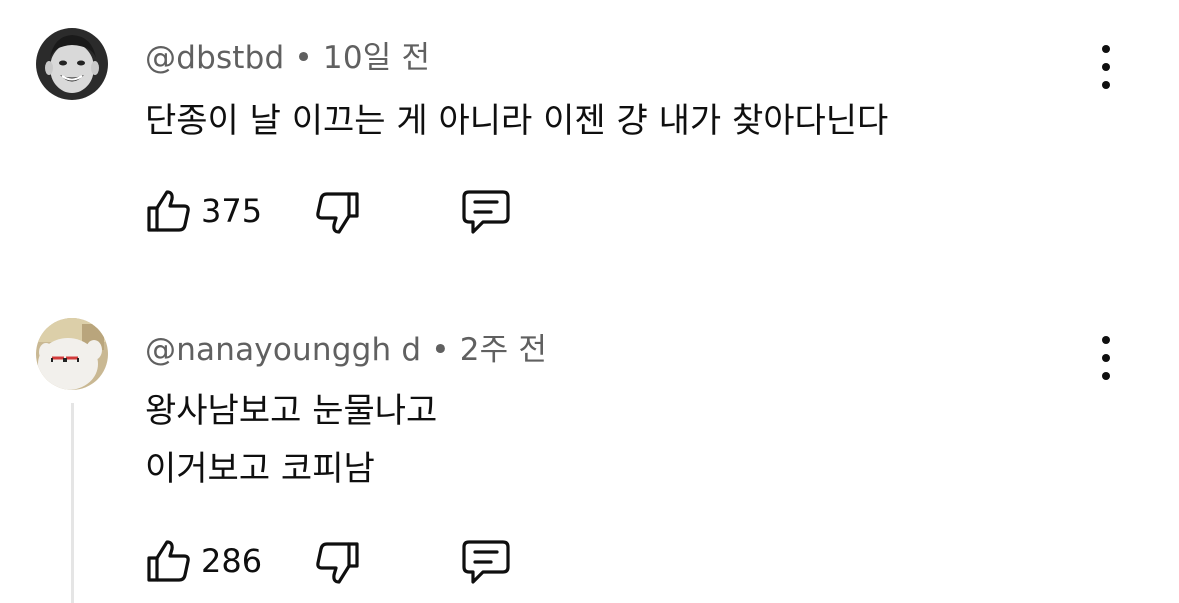 Image resolution: width=1179 pixels, height=603 pixels. What do you see at coordinates (232, 561) in the screenshot?
I see `like-count: 286` at bounding box center [232, 561].